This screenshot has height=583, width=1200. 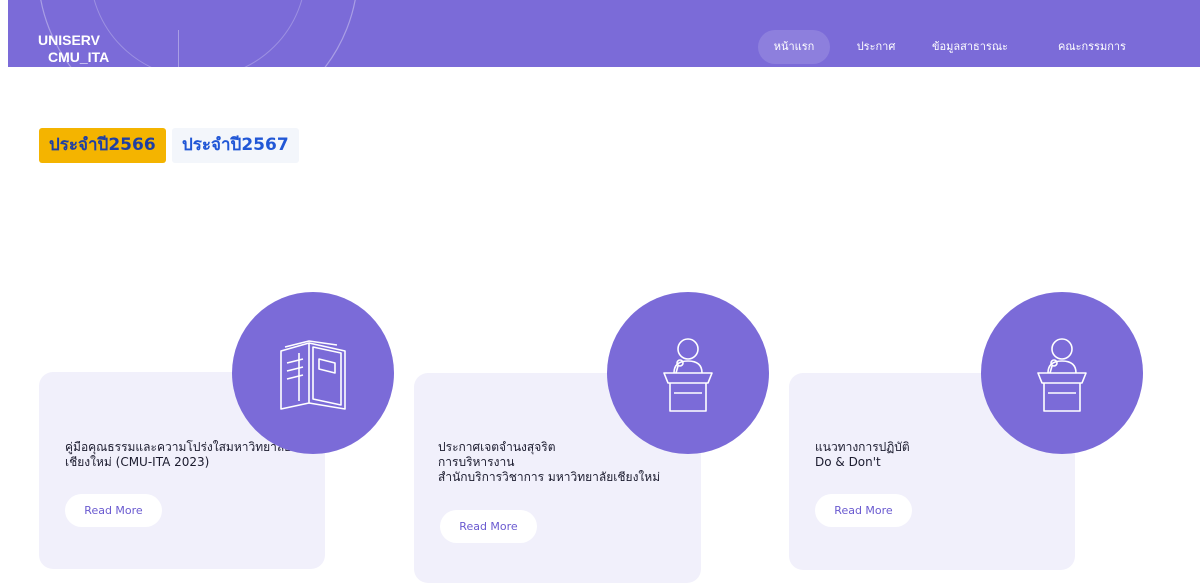 What do you see at coordinates (1092, 47) in the screenshot?
I see `nav-item-committee: คณะกรรมการ` at bounding box center [1092, 47].